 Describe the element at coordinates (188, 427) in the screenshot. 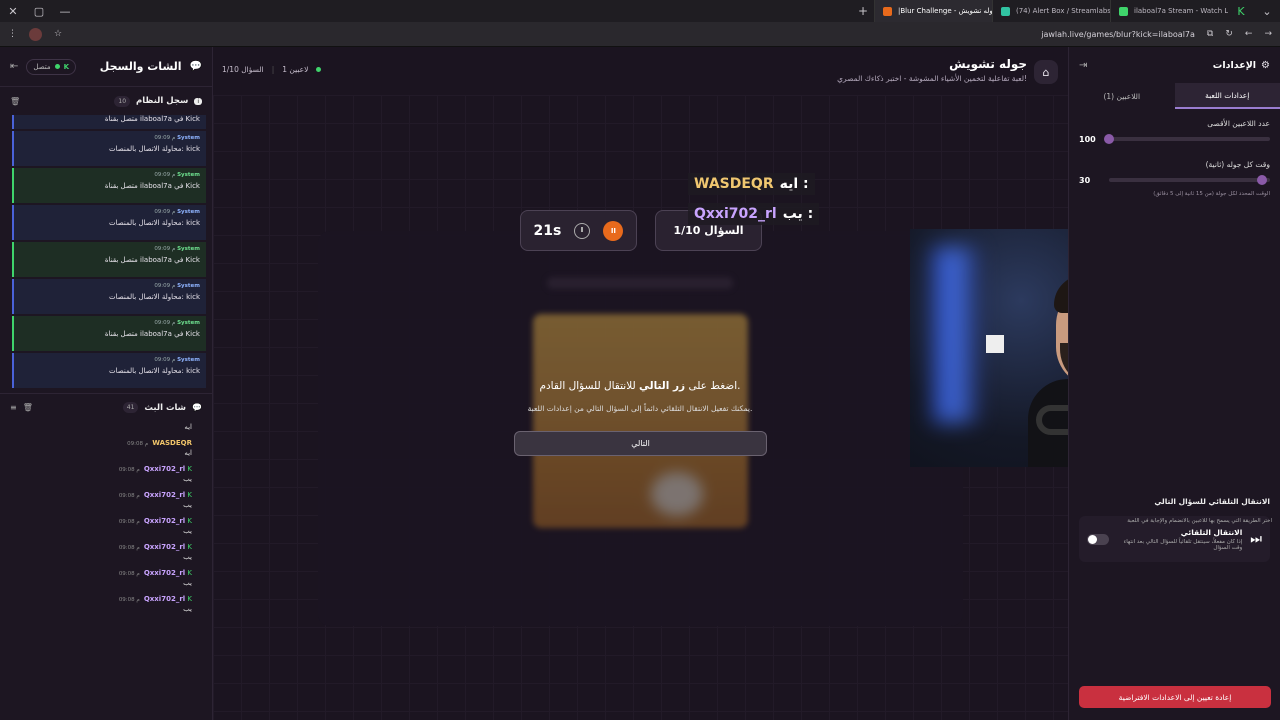

I see `chat-message: ايه` at that location.